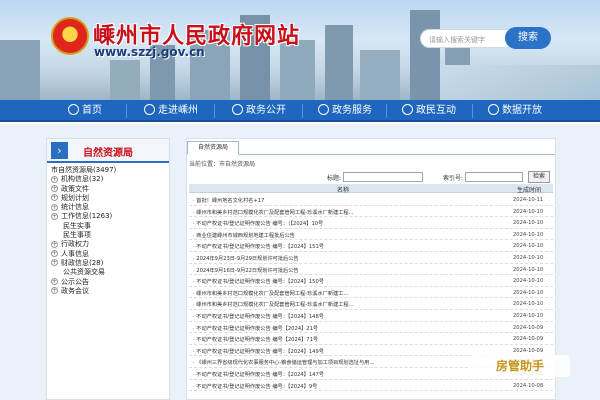 The image size is (600, 400). I want to click on tab-natural-resources: 自然资源局, so click(213, 148).